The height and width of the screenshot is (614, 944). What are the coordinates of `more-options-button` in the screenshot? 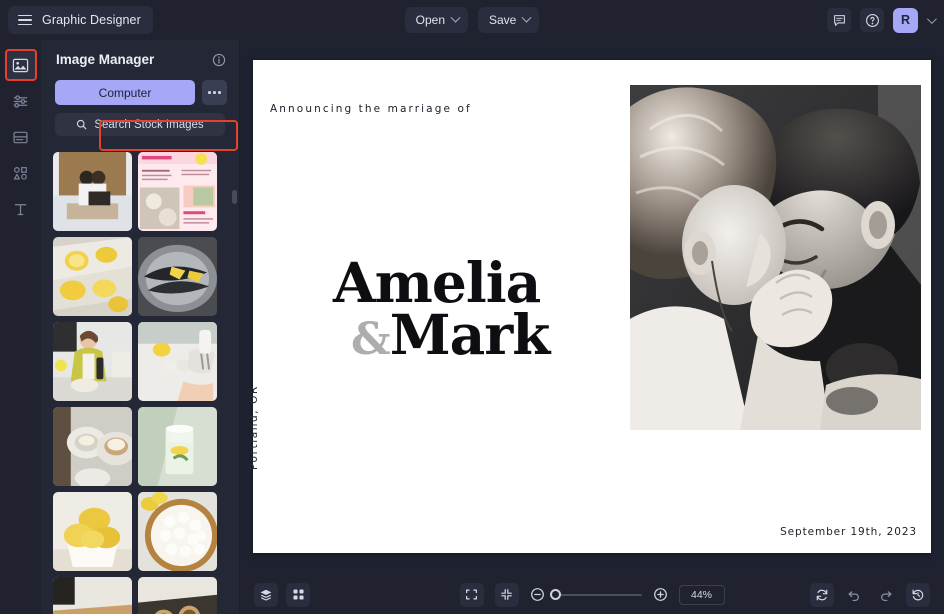 It's located at (214, 92).